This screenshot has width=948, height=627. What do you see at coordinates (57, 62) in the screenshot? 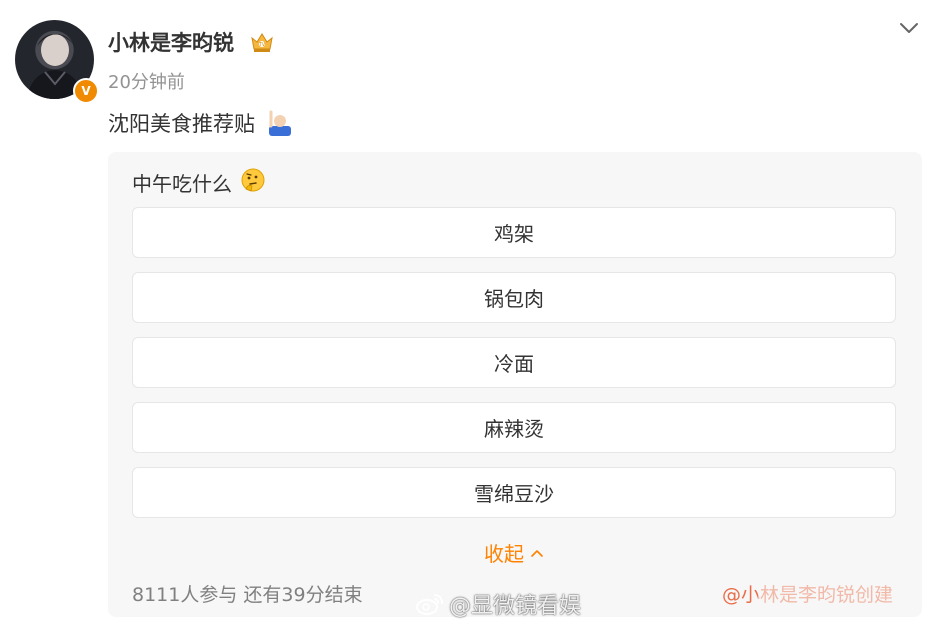
I see `avatar: V` at bounding box center [57, 62].